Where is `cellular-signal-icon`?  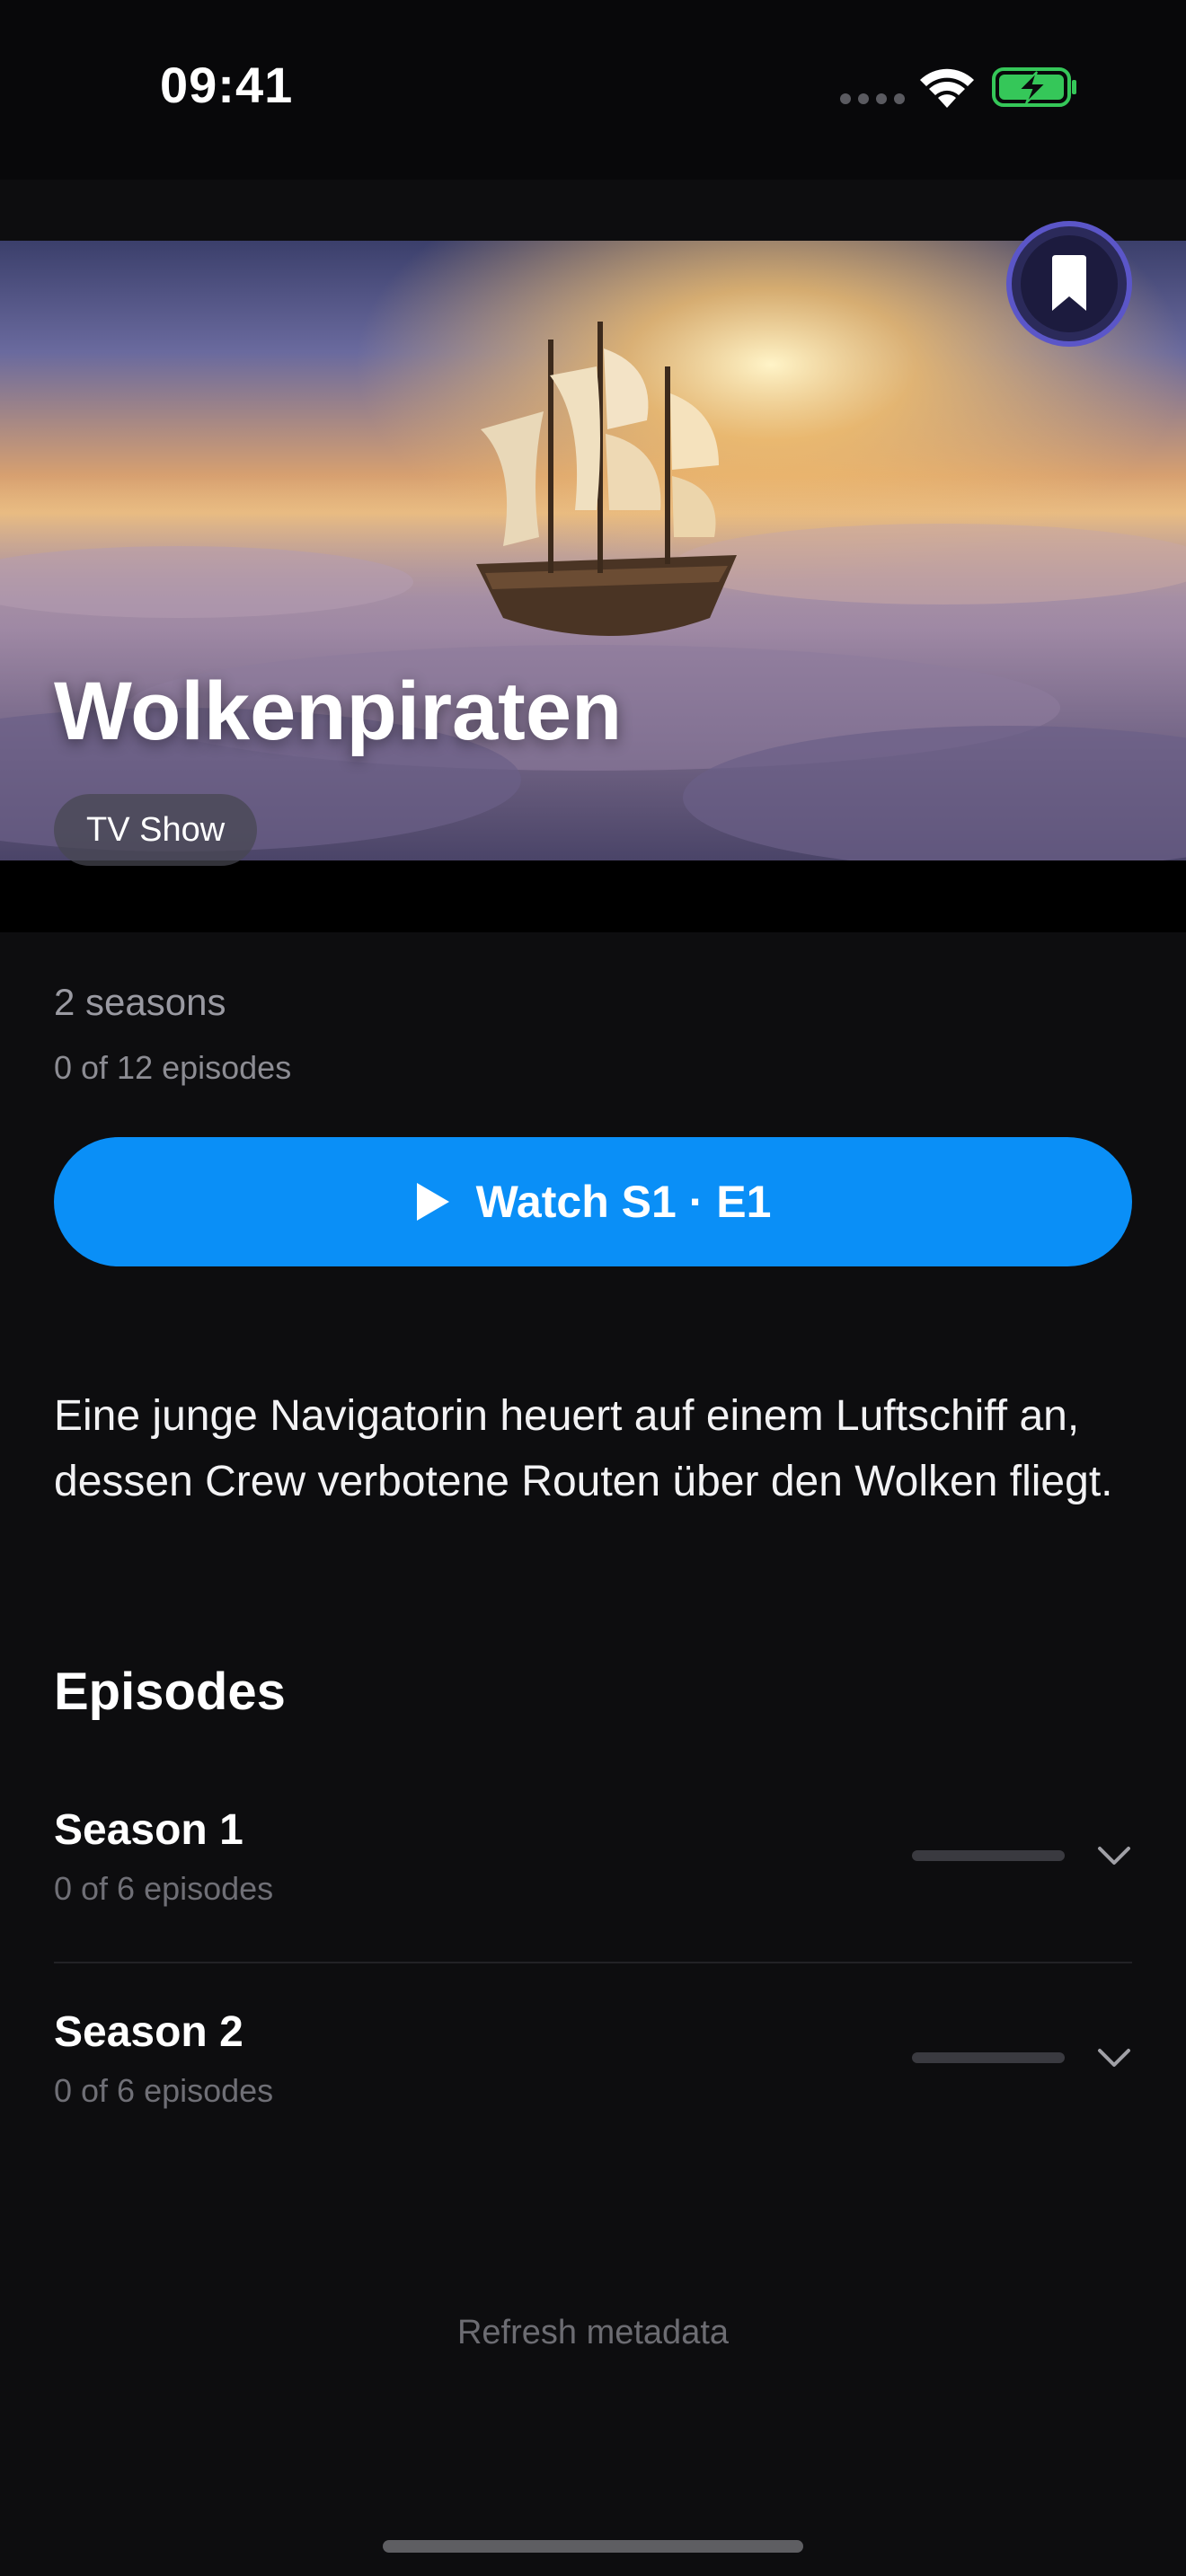
cellular-signal-icon is located at coordinates (872, 99).